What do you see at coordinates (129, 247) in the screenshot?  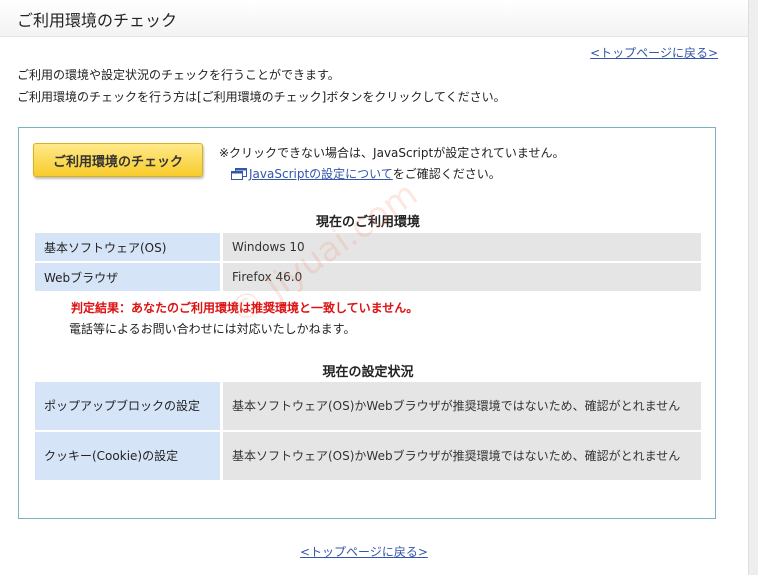 I see `table-cell-label: 基本ソフトウェア(OS)` at bounding box center [129, 247].